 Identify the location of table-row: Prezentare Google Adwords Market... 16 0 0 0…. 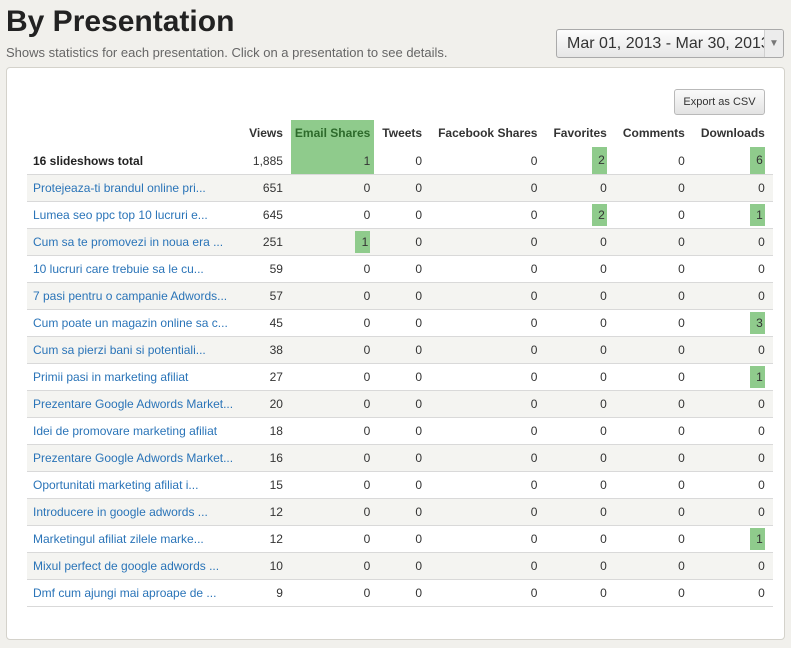
(400, 458).